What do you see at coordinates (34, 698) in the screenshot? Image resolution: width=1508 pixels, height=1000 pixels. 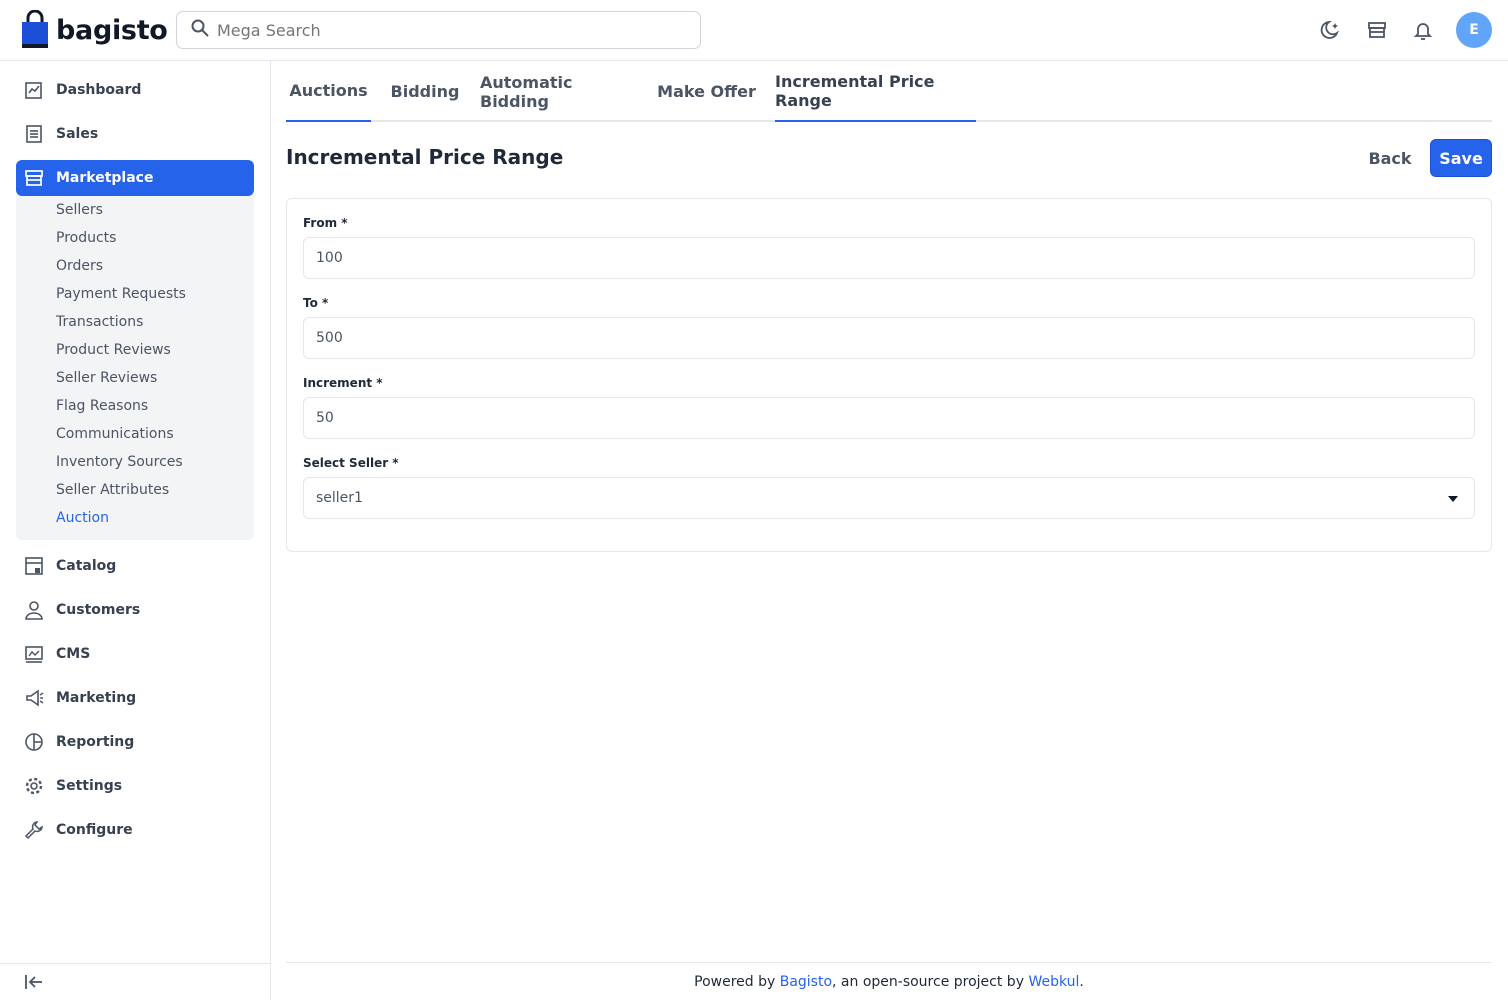 I see `marketing-icon` at bounding box center [34, 698].